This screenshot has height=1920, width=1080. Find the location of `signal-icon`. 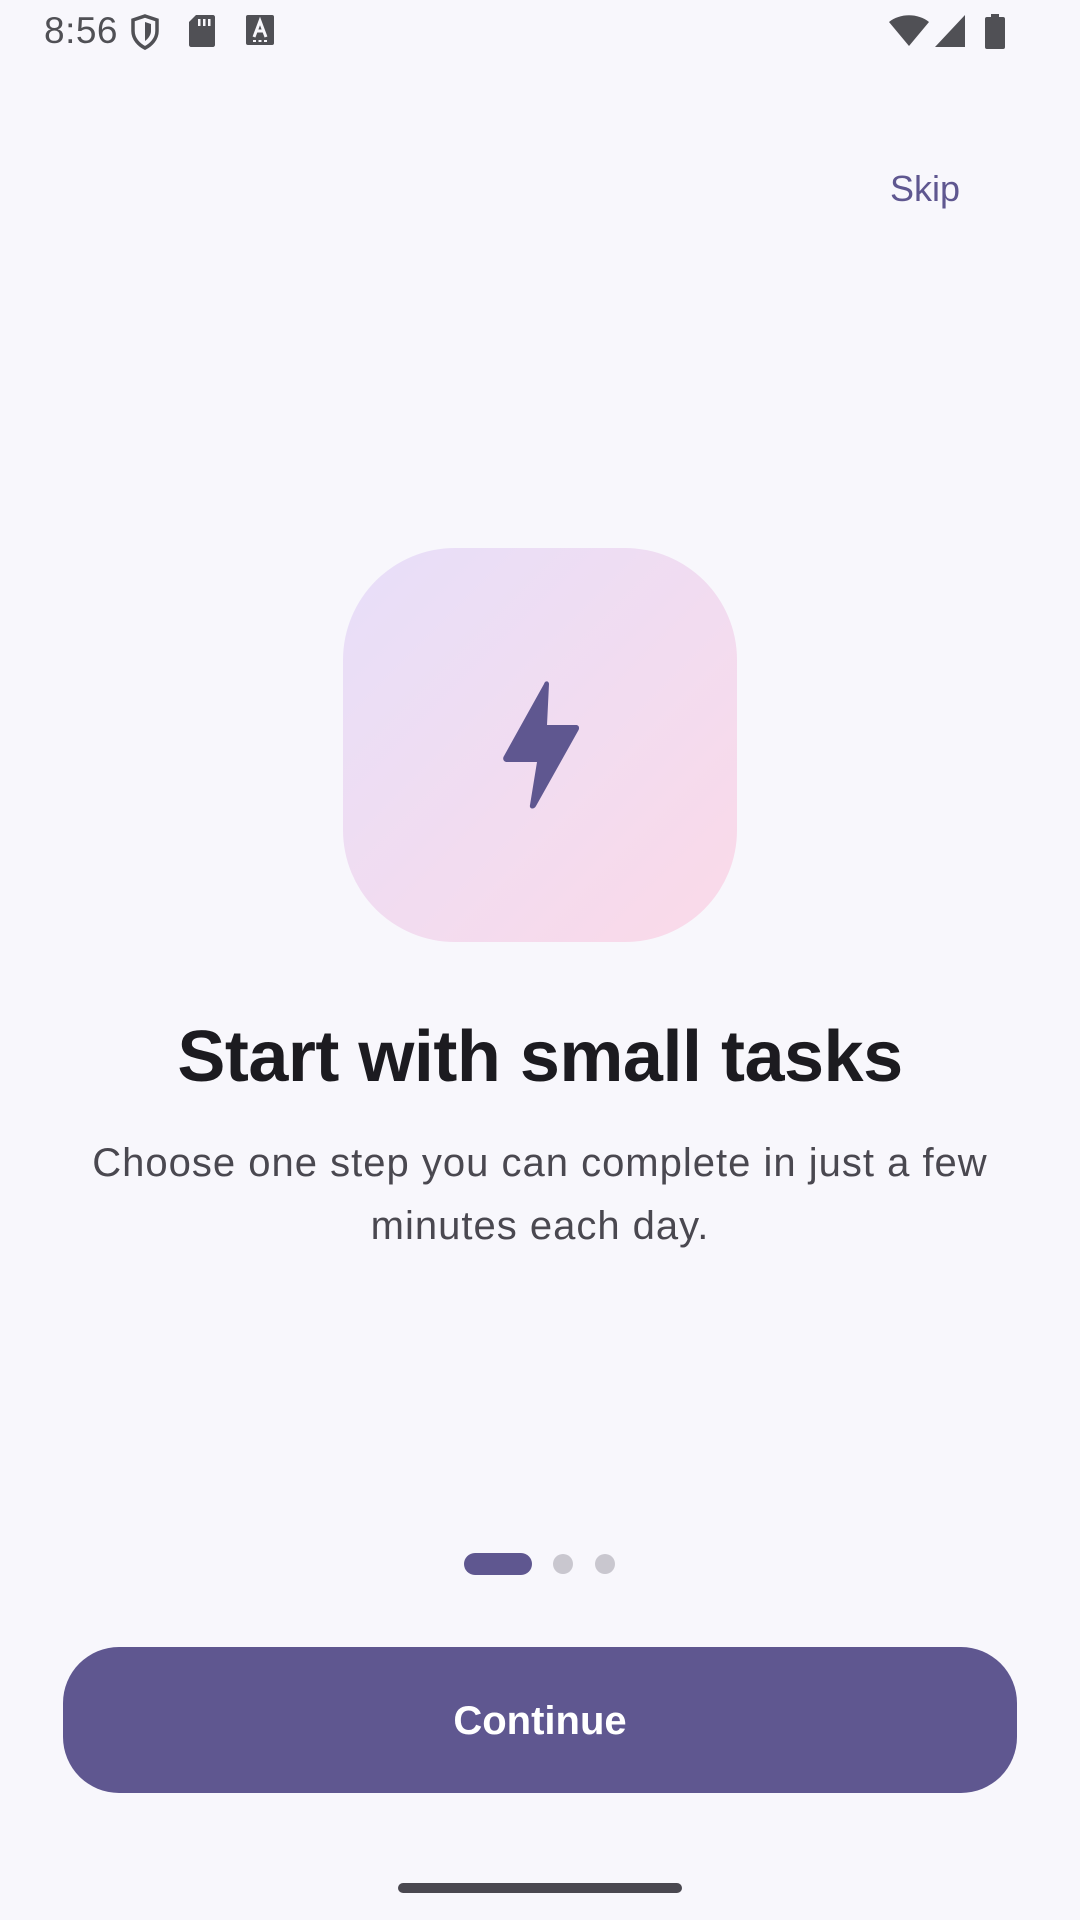

signal-icon is located at coordinates (950, 33).